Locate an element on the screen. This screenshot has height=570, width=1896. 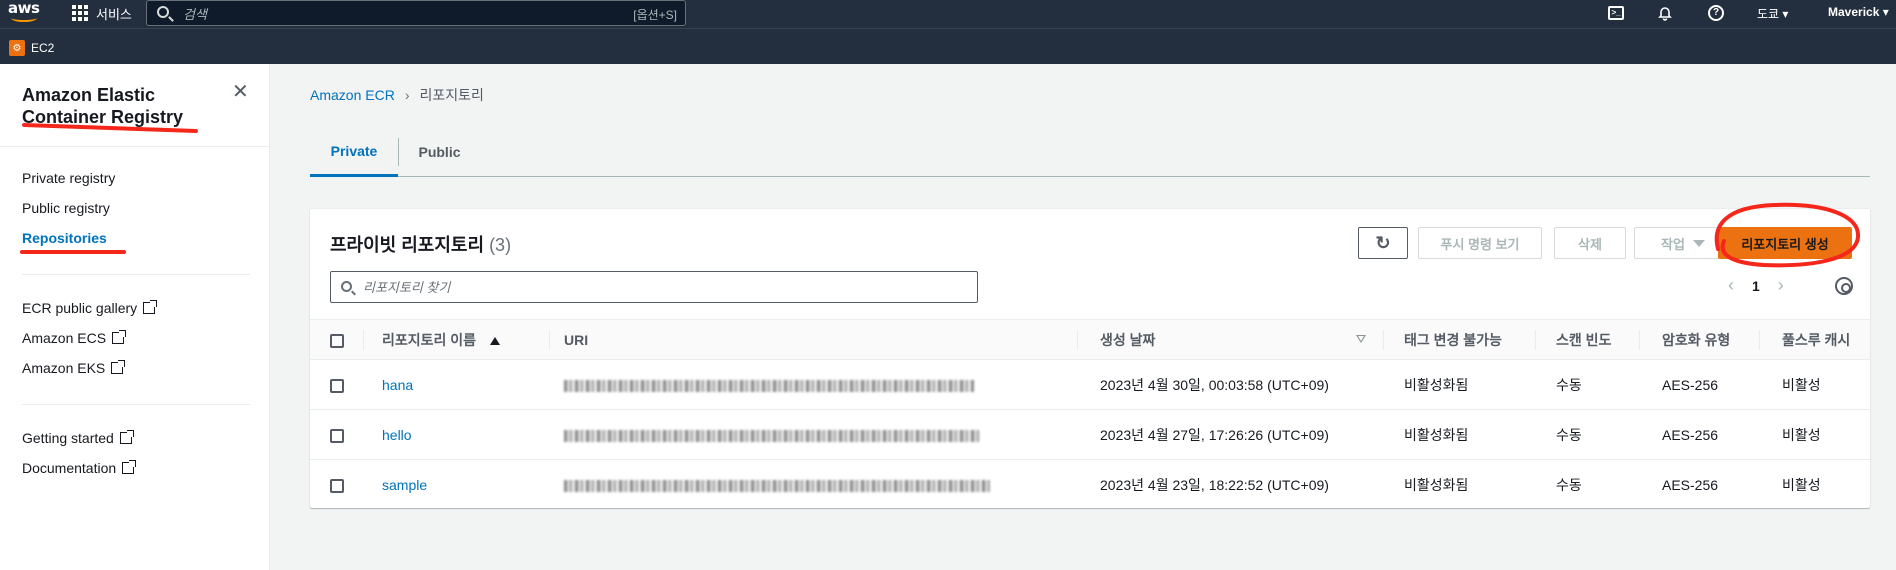
aws-logo: aws is located at coordinates (24, 12).